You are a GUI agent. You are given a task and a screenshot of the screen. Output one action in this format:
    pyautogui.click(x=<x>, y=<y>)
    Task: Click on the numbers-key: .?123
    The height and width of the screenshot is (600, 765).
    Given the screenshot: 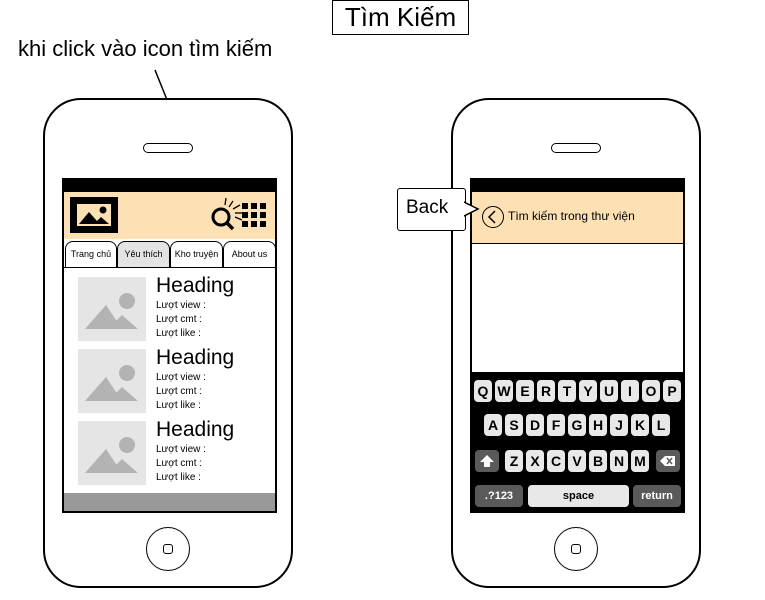 What is the action you would take?
    pyautogui.click(x=499, y=496)
    